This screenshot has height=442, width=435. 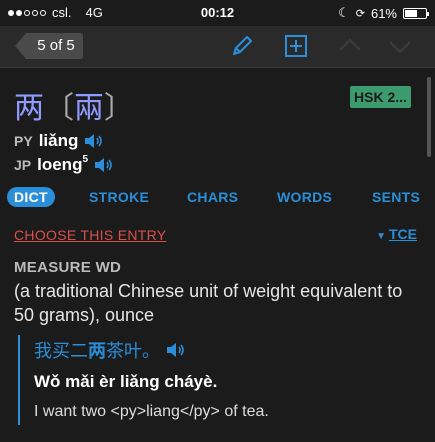 What do you see at coordinates (23, 141) in the screenshot?
I see `pinyin-tag: PY` at bounding box center [23, 141].